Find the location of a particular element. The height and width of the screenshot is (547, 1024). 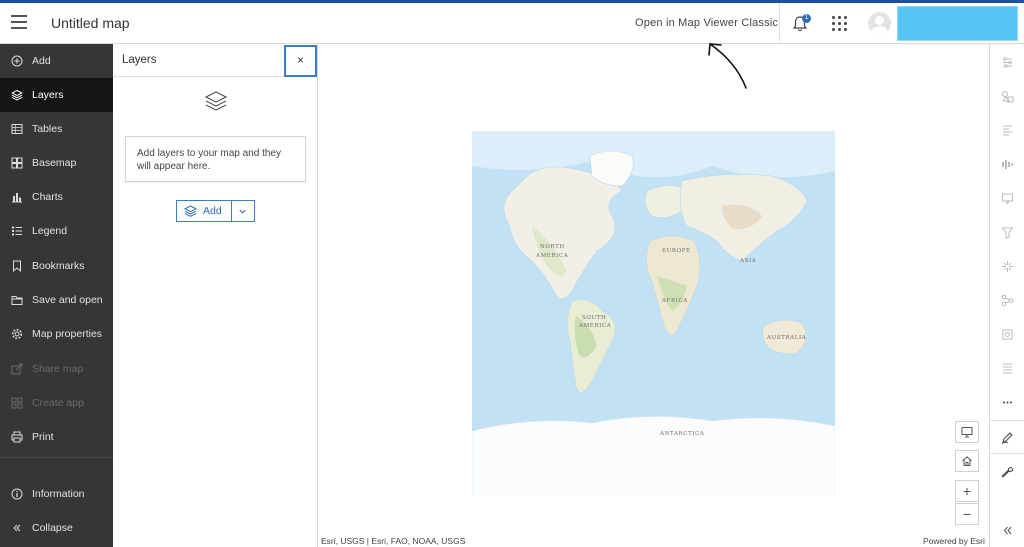

sidebar-item-label: Share map is located at coordinates (58, 369).